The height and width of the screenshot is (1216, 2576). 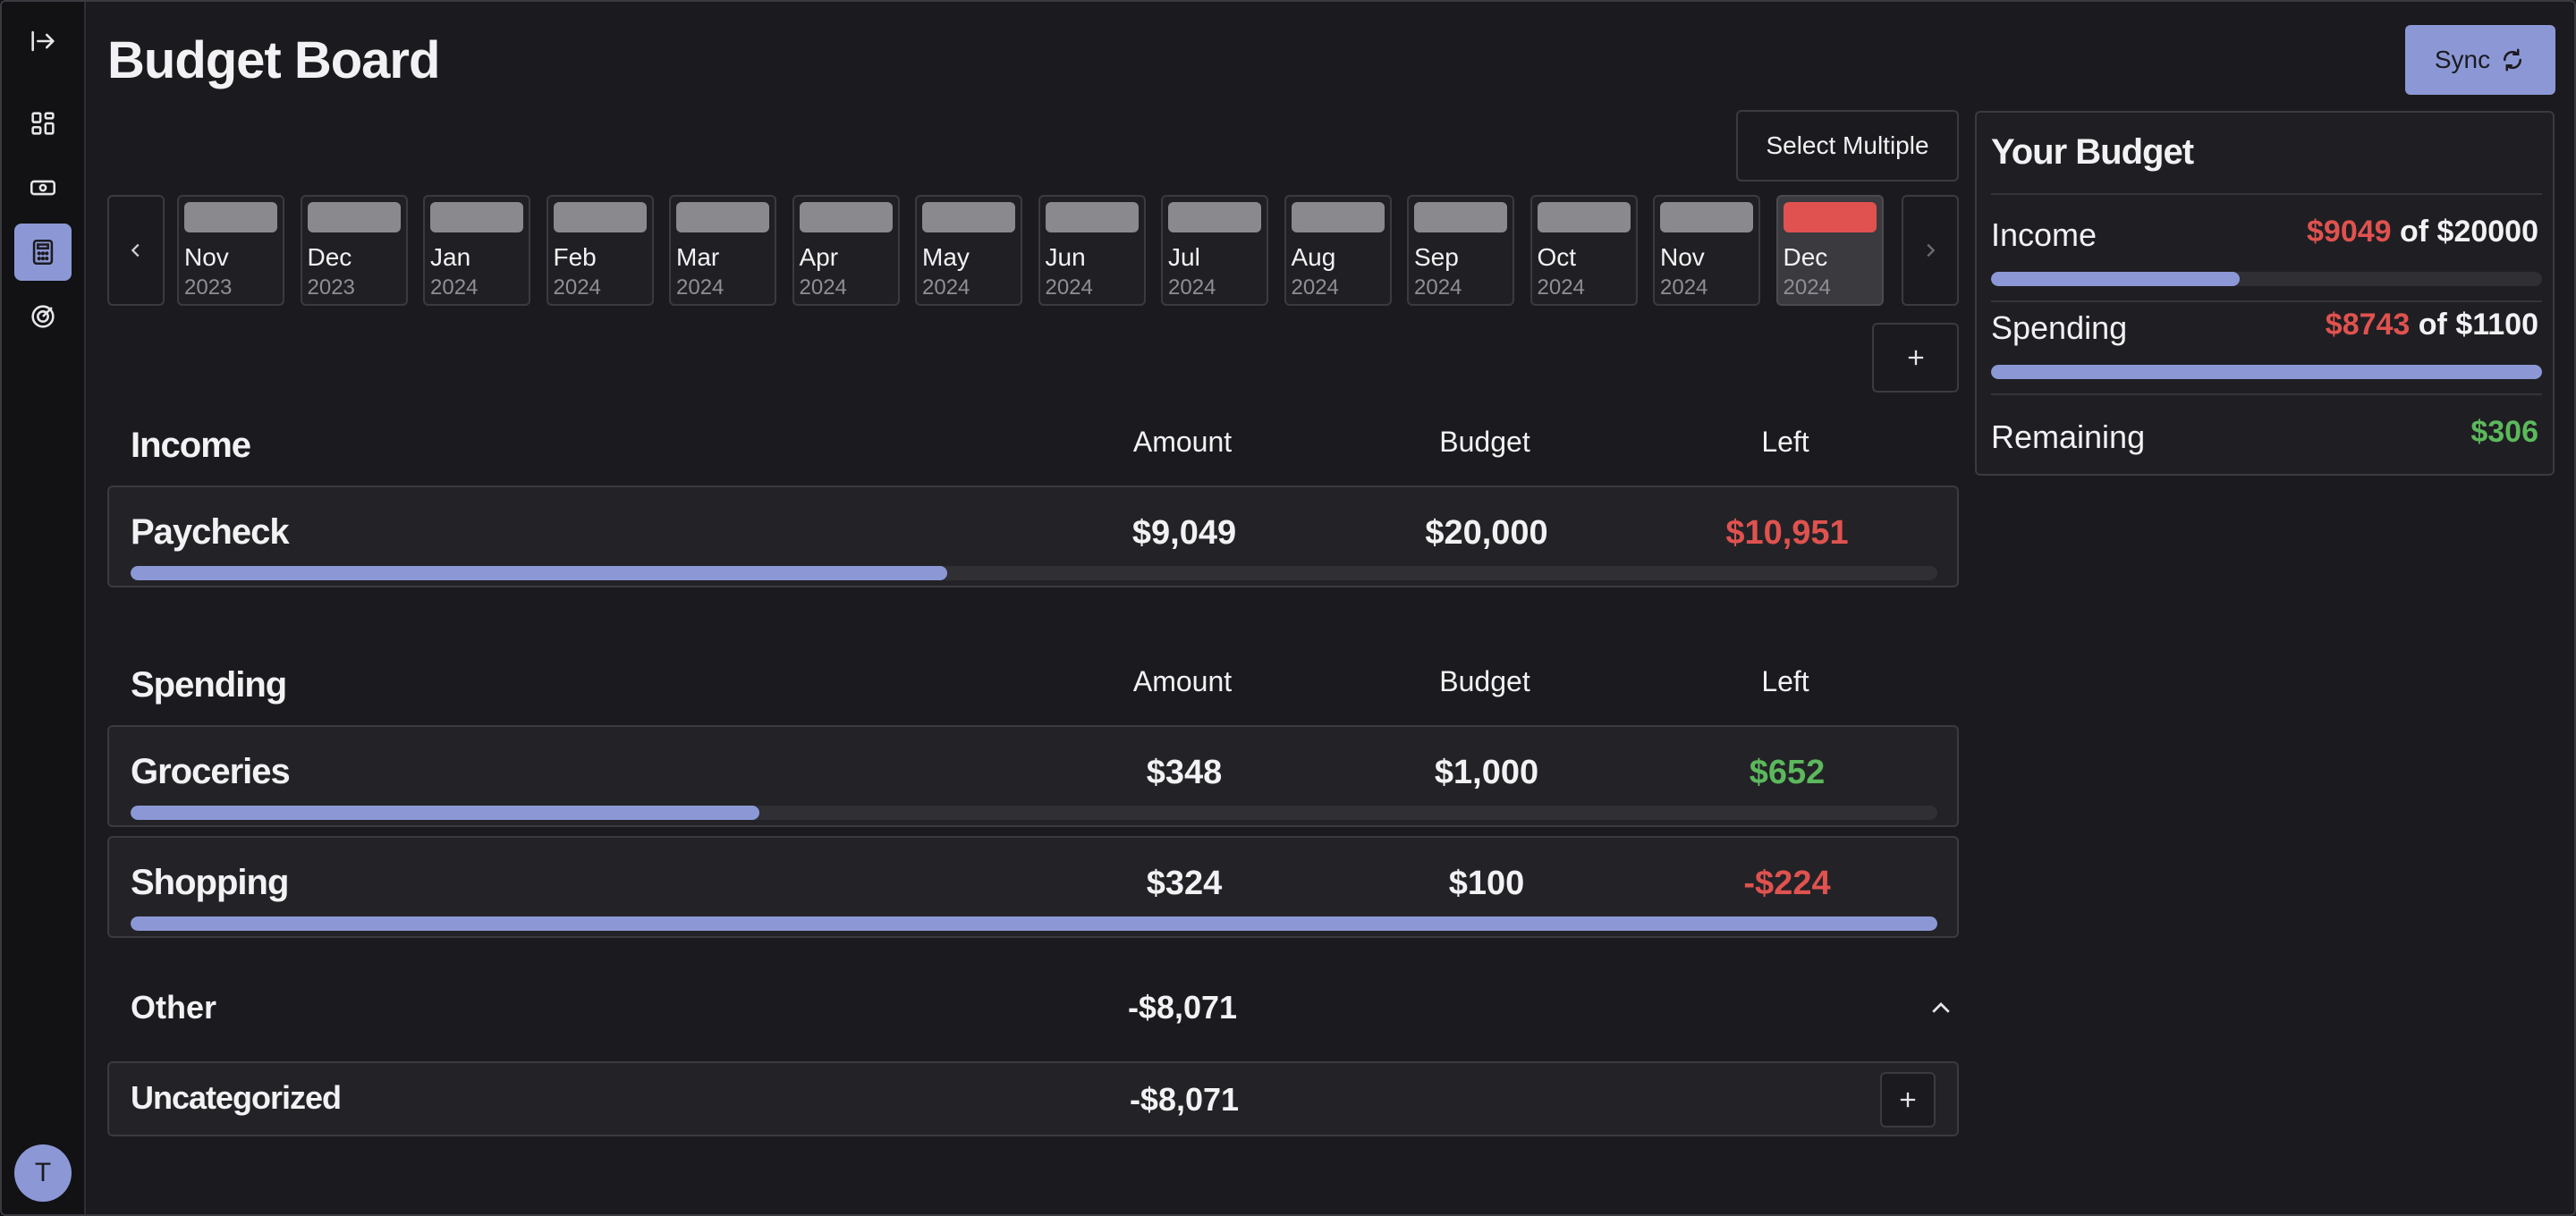 I want to click on collapse-sidebar-button, so click(x=43, y=41).